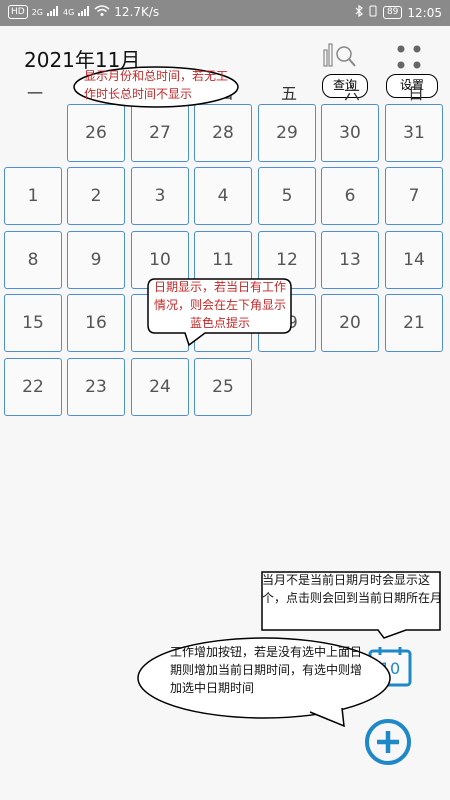 This screenshot has width=450, height=800. I want to click on calendar-day-cell: 23, so click(96, 387).